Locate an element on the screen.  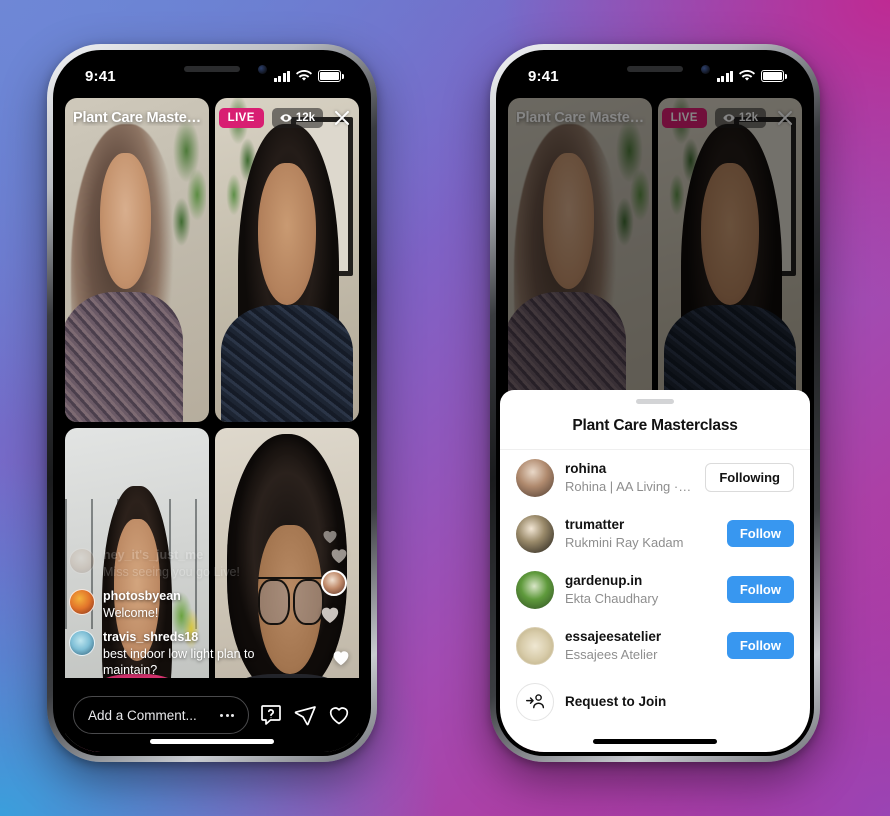
participant-row: trumatter Rukmini Ray Kadam Follow is located at coordinates (655, 534).